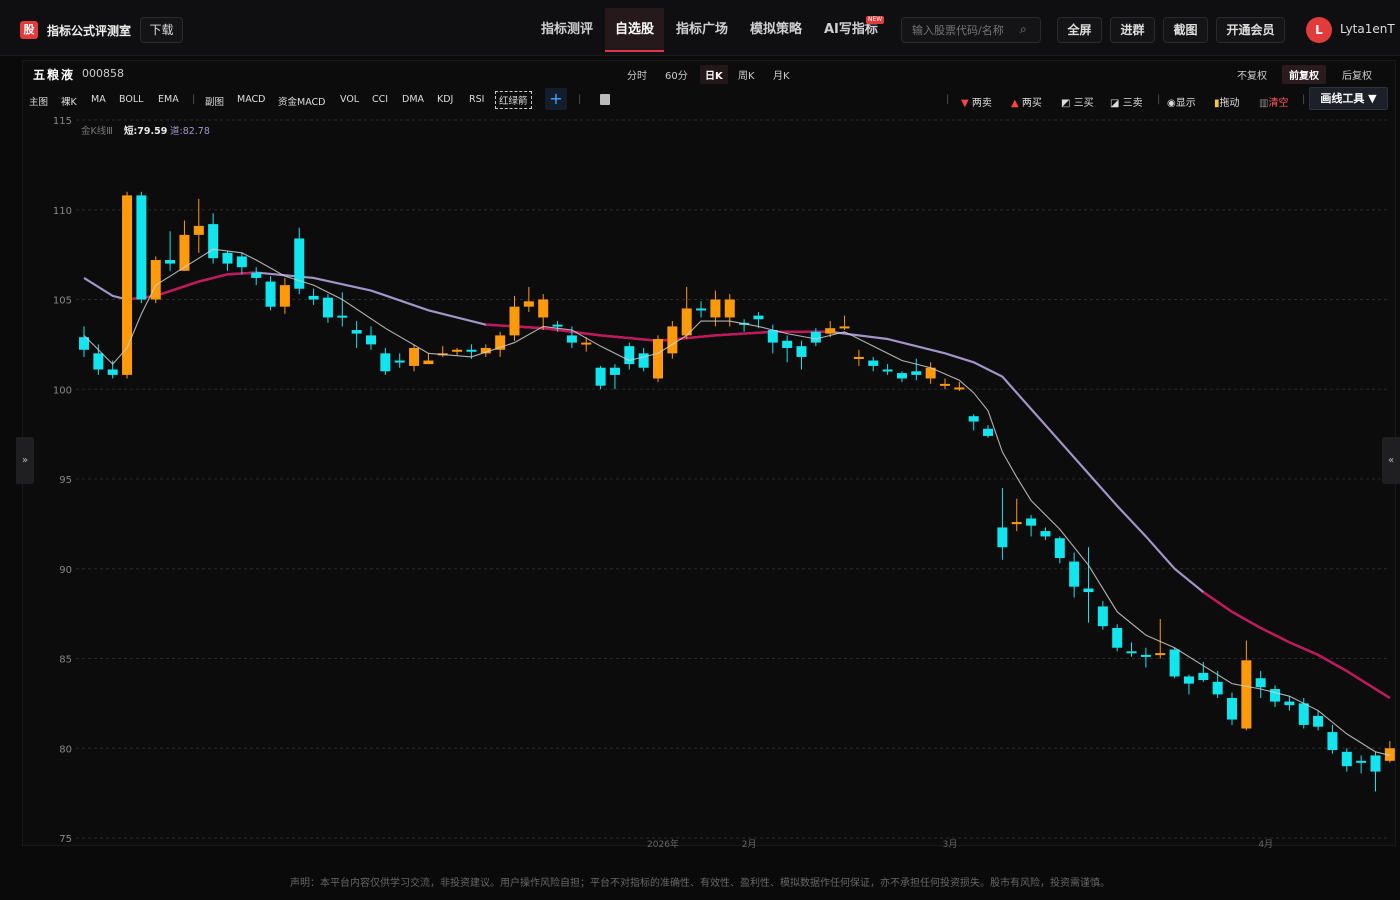  Describe the element at coordinates (1265, 844) in the screenshot. I see `x-tick-label: 4月` at that location.